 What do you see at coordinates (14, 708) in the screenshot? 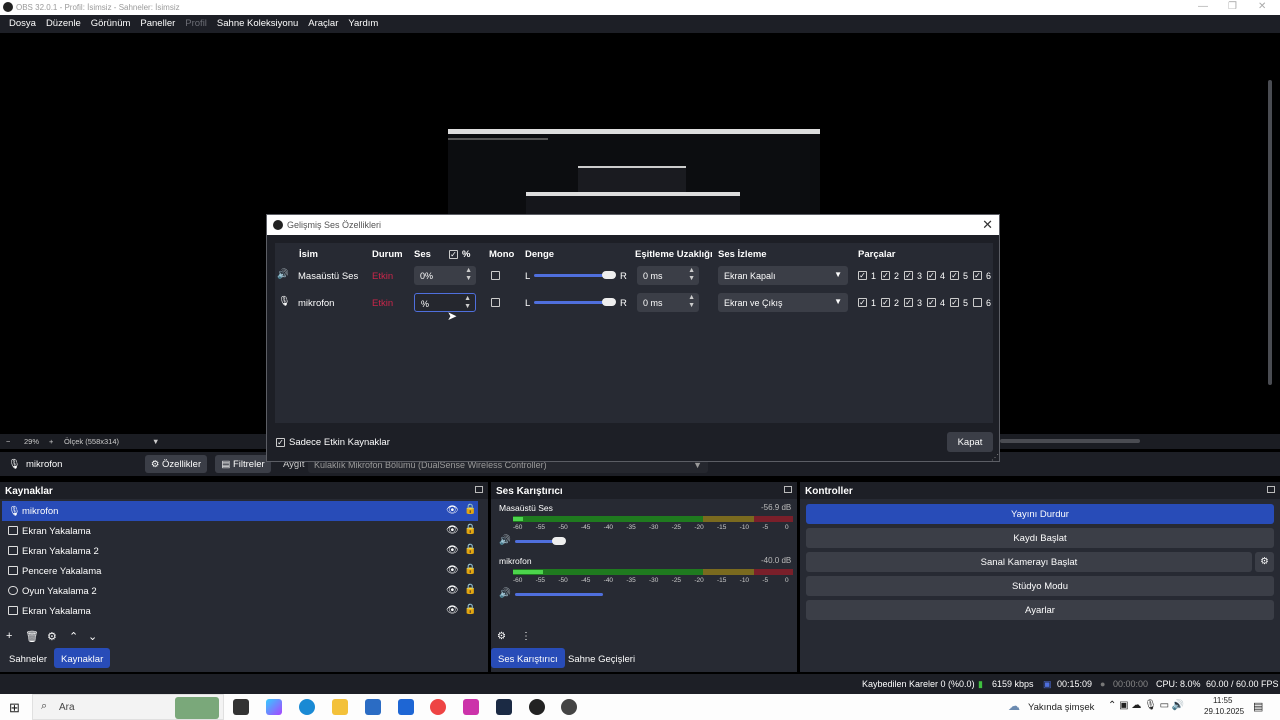
I see `windows-start-icon: ⊞` at bounding box center [14, 708].